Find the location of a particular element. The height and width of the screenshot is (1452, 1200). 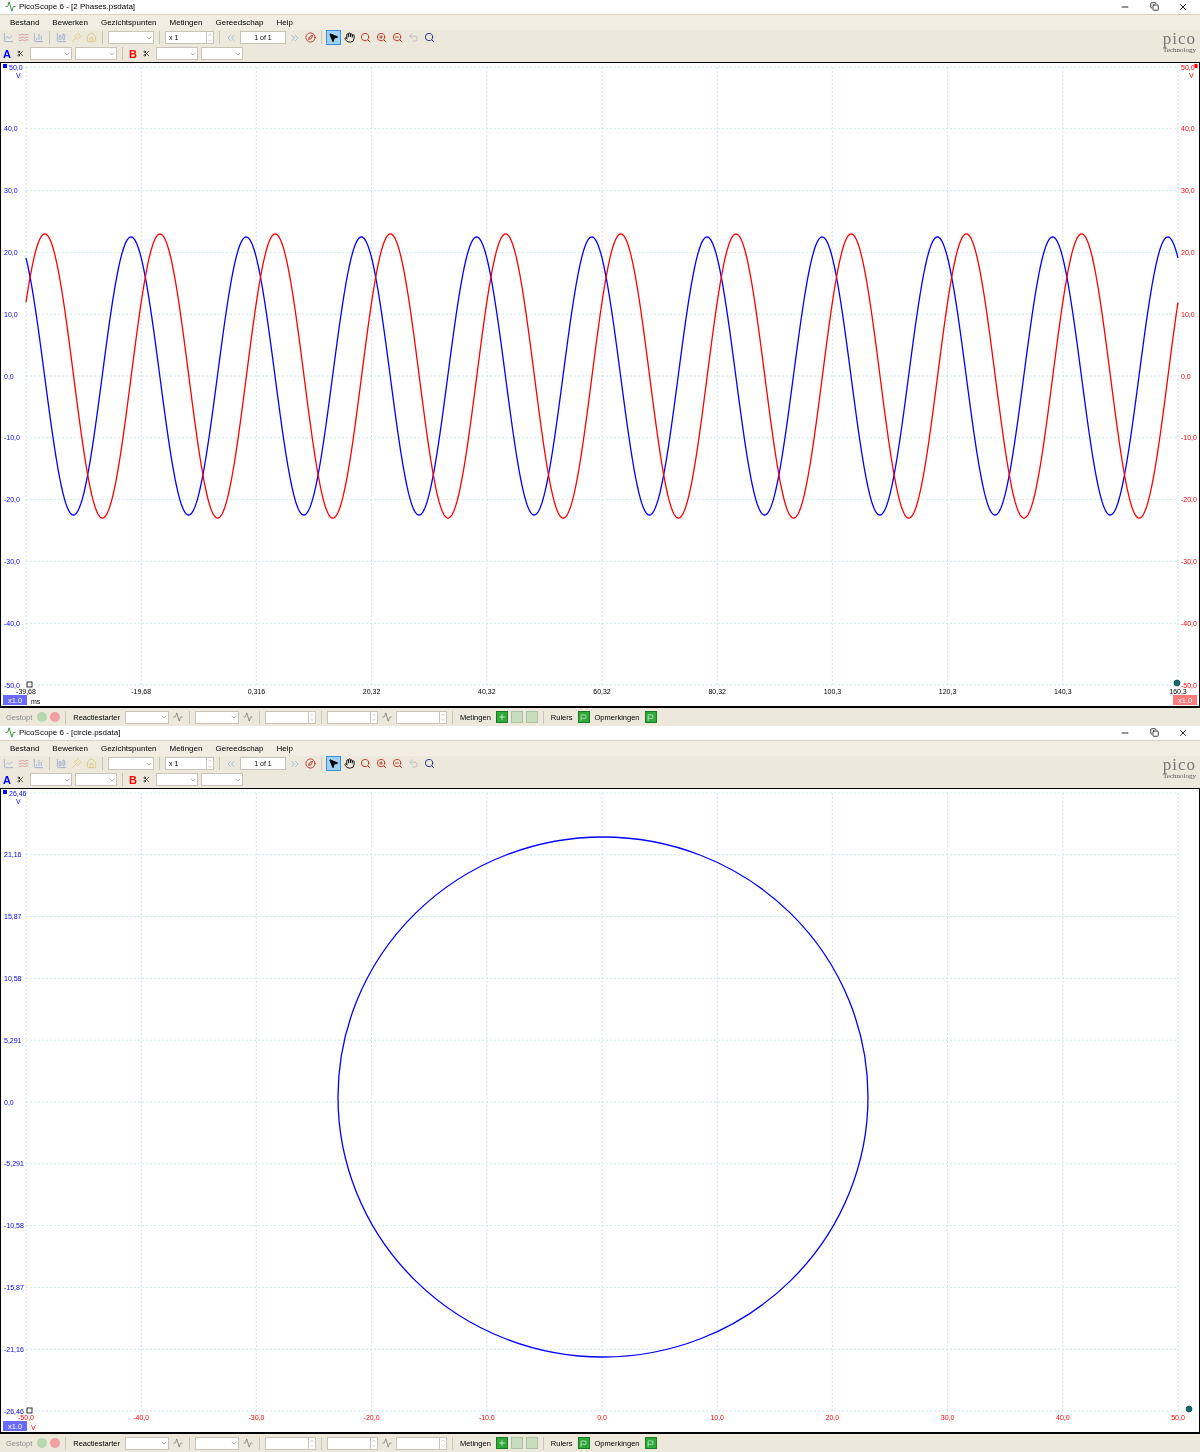

hand-icon is located at coordinates (349, 38).